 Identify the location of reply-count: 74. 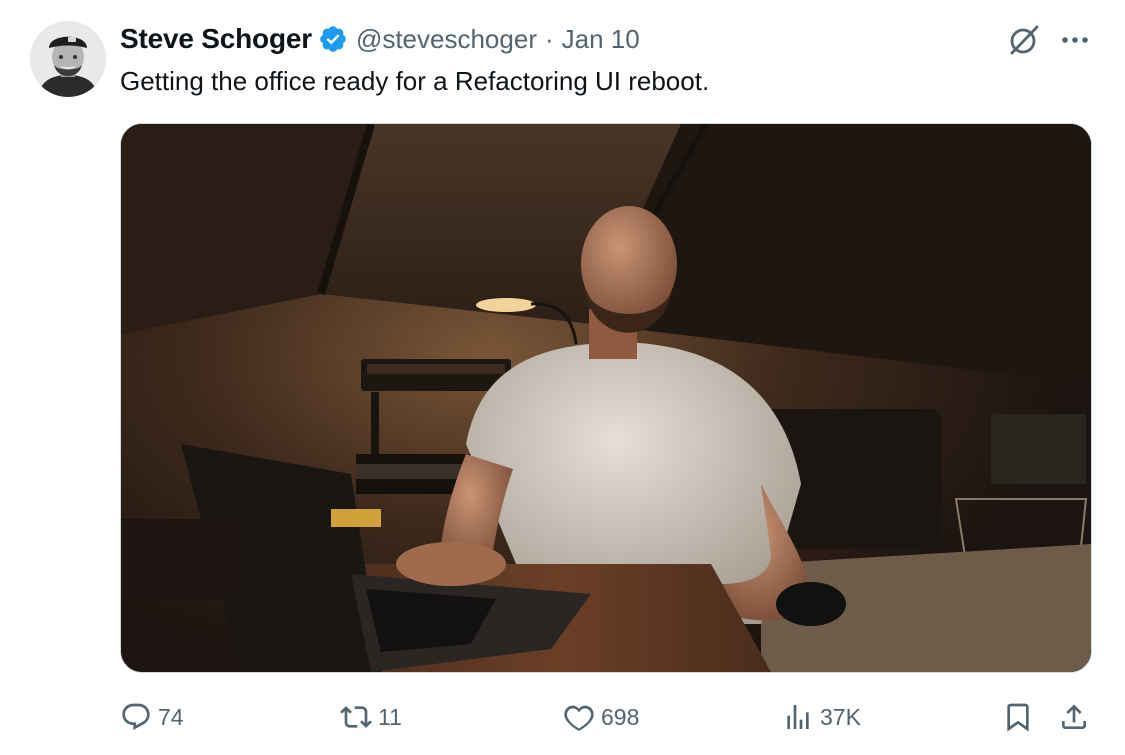
(171, 716).